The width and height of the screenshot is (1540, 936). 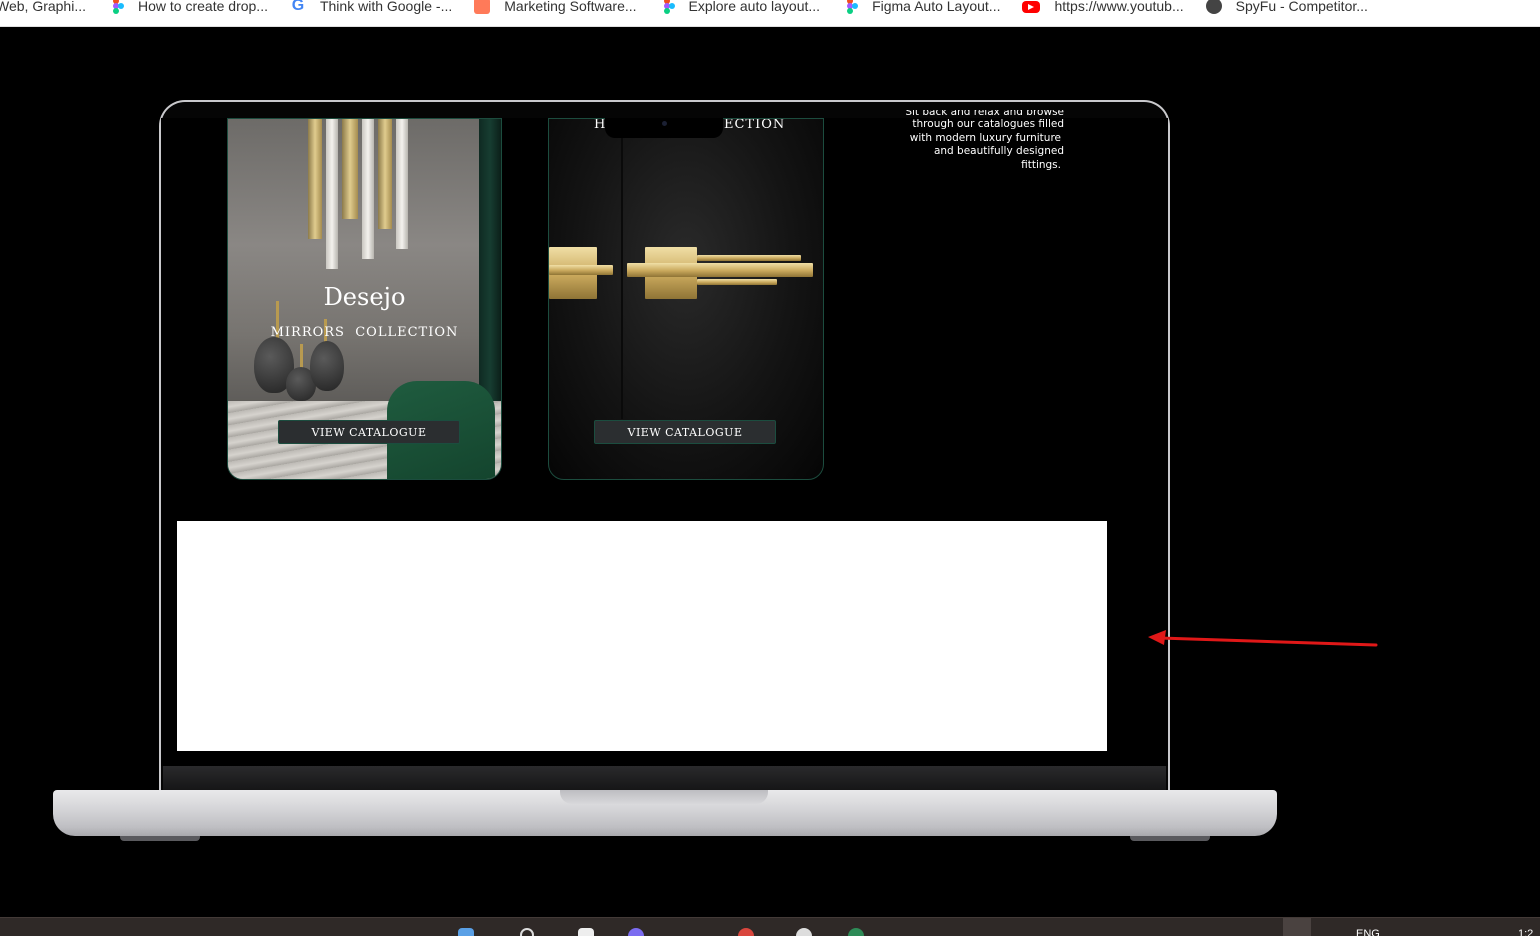 I want to click on camera-icon, so click(x=664, y=123).